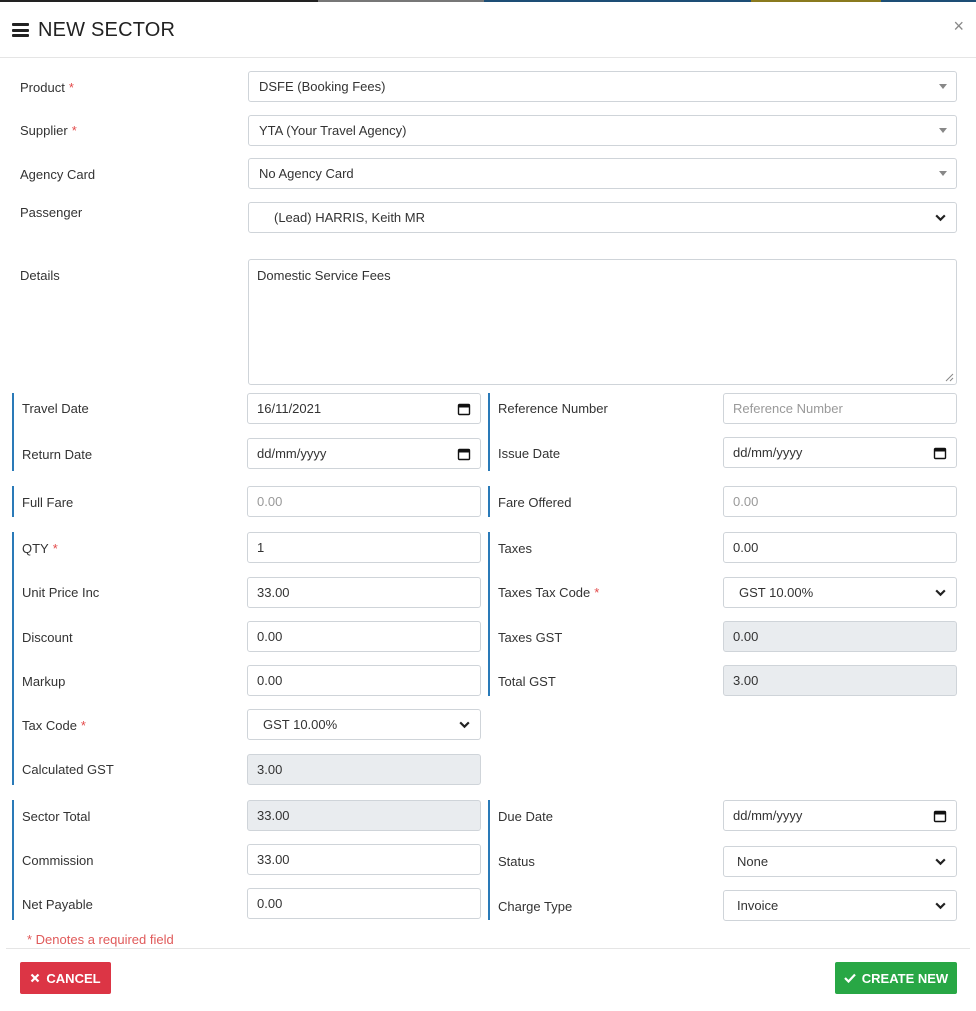 Image resolution: width=976 pixels, height=1011 pixels. I want to click on tax-code-select: GST 10.00%, so click(364, 724).